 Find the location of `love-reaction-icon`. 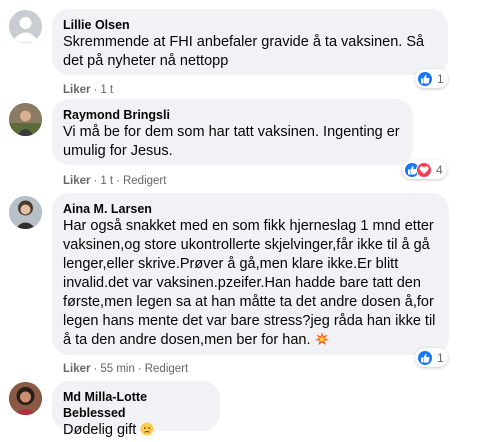

love-reaction-icon is located at coordinates (424, 169).